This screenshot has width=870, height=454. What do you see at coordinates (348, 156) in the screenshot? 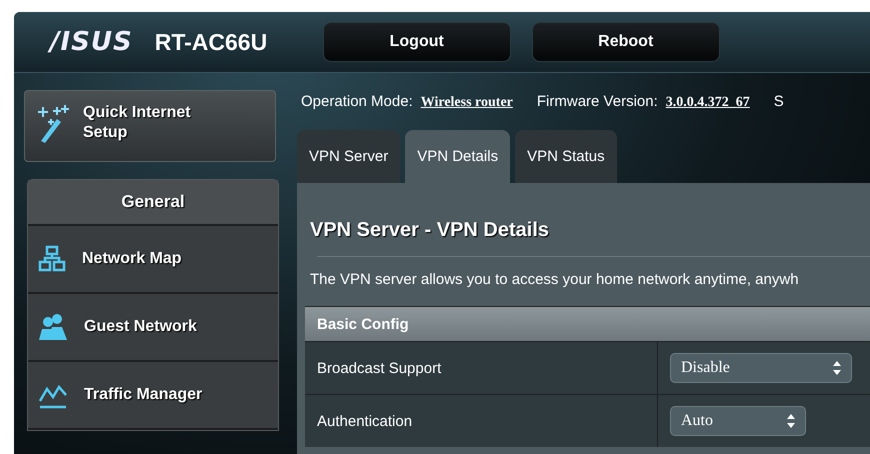
I see `tab: VPN Server` at bounding box center [348, 156].